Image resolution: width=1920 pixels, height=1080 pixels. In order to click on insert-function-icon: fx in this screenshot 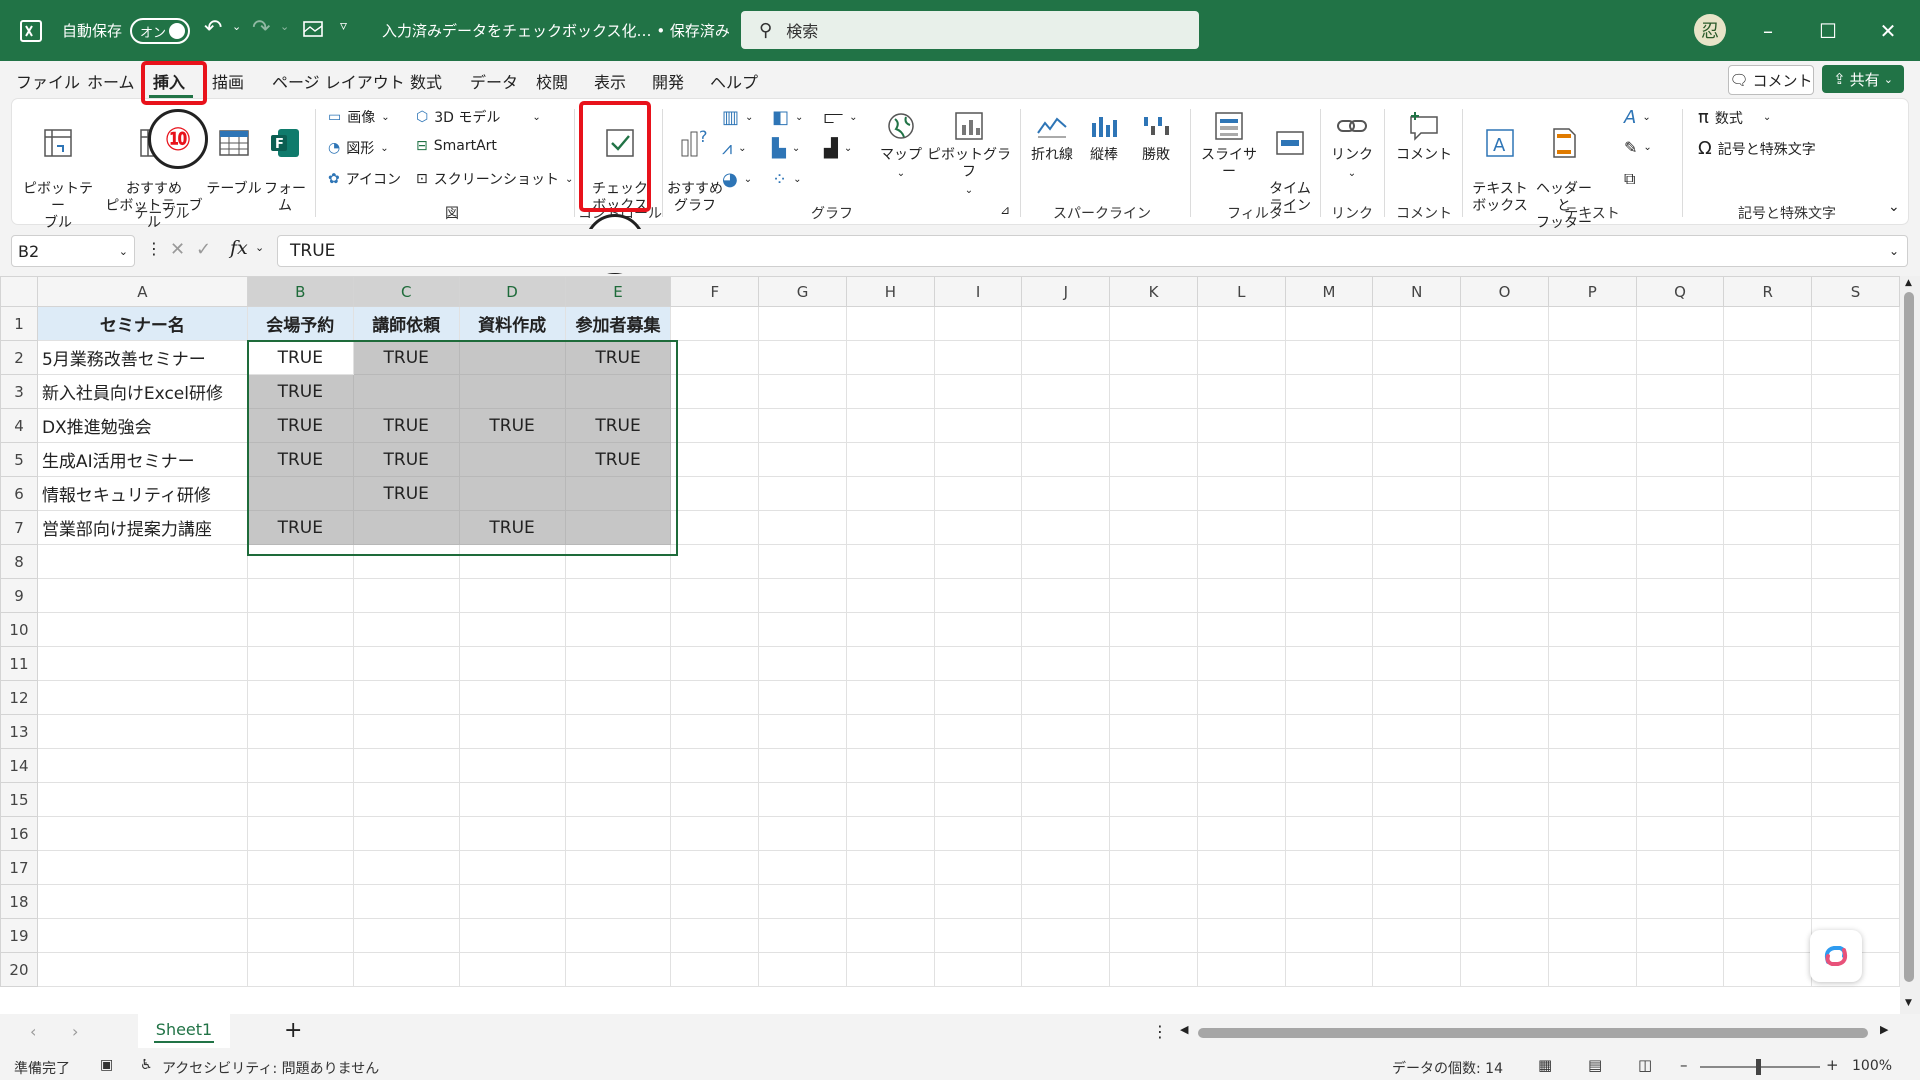, I will do `click(239, 248)`.